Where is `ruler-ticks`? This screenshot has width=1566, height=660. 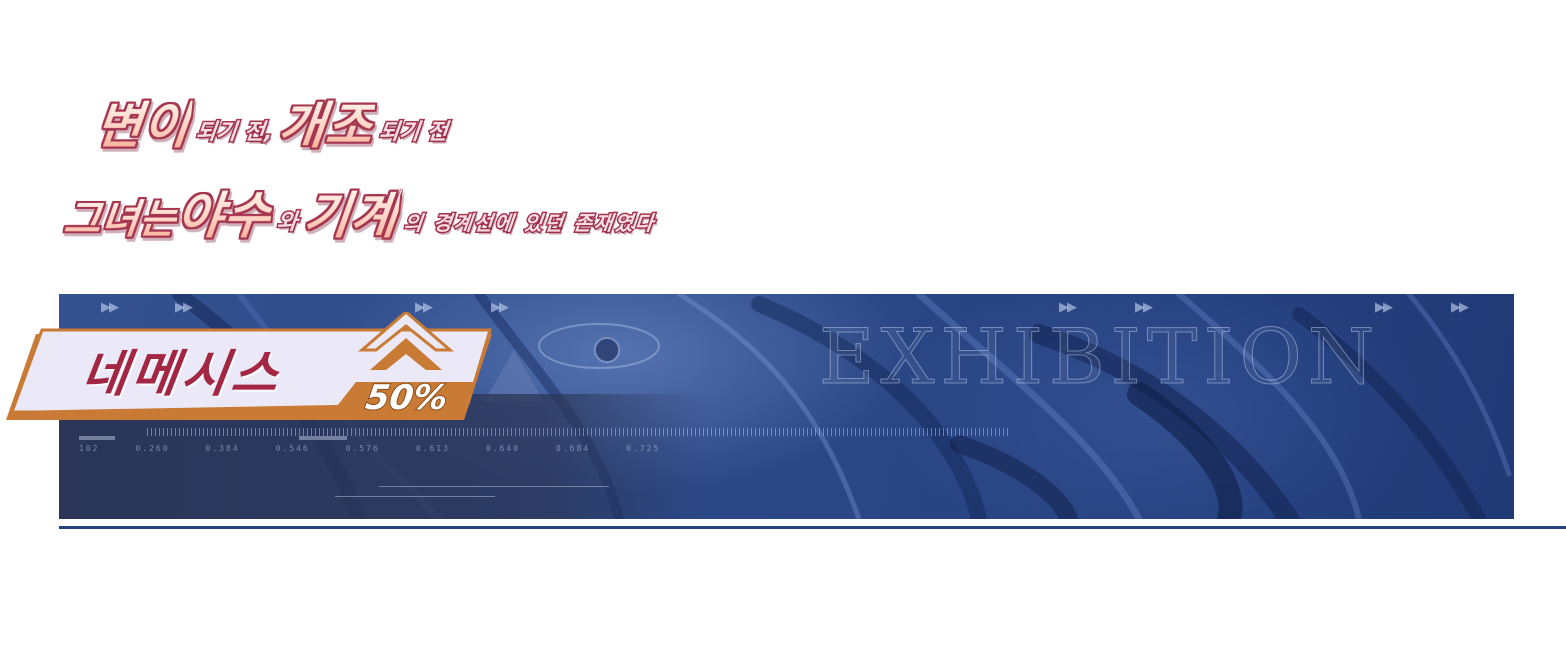 ruler-ticks is located at coordinates (578, 432).